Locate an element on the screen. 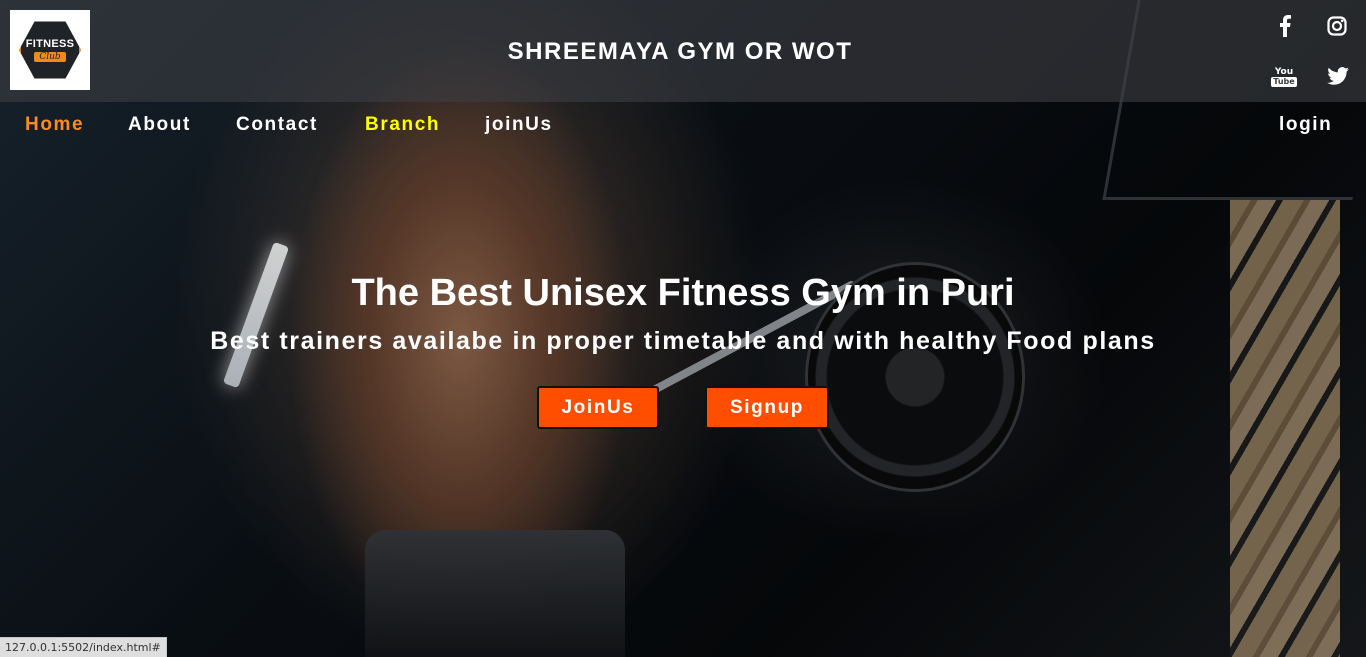  instagram-icon is located at coordinates (1337, 26).